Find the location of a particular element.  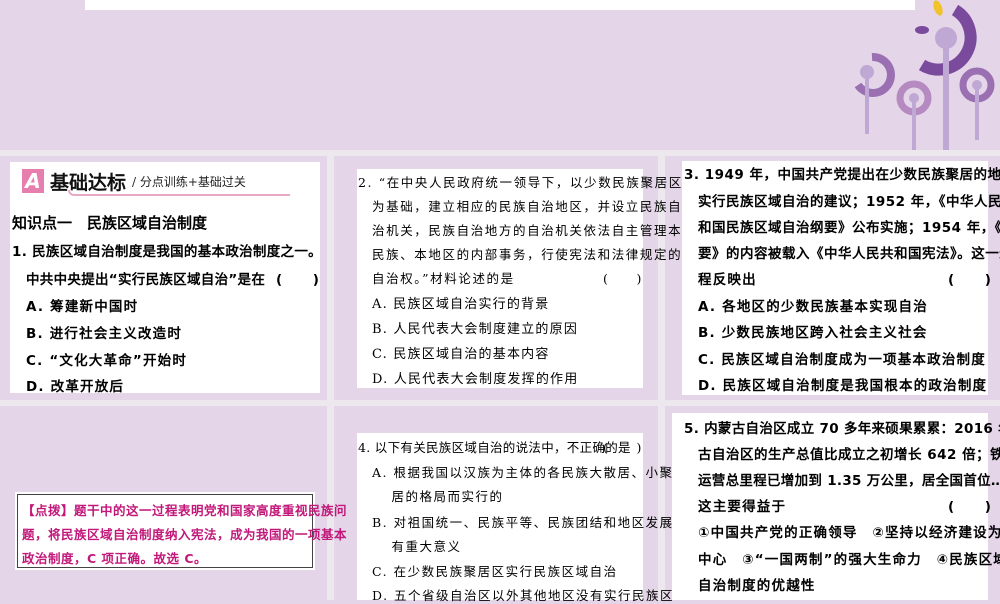

q5-stem: 这主要得益于 is located at coordinates (742, 507).